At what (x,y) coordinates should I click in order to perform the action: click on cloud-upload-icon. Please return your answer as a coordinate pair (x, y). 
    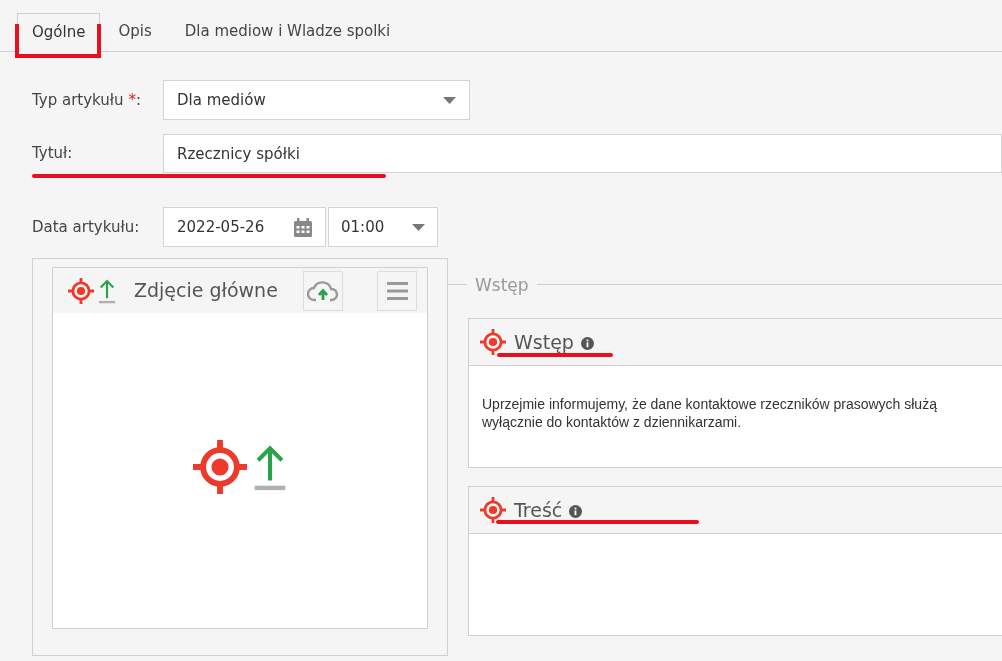
    Looking at the image, I should click on (322, 290).